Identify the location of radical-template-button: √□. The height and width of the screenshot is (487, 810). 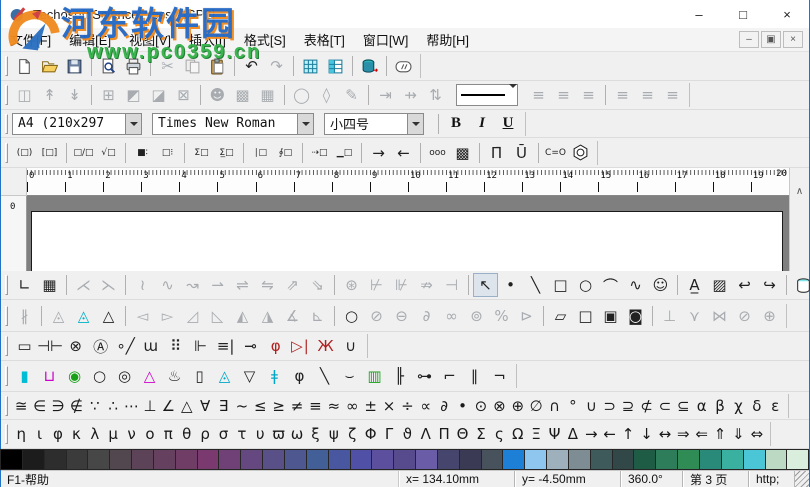
(108, 153).